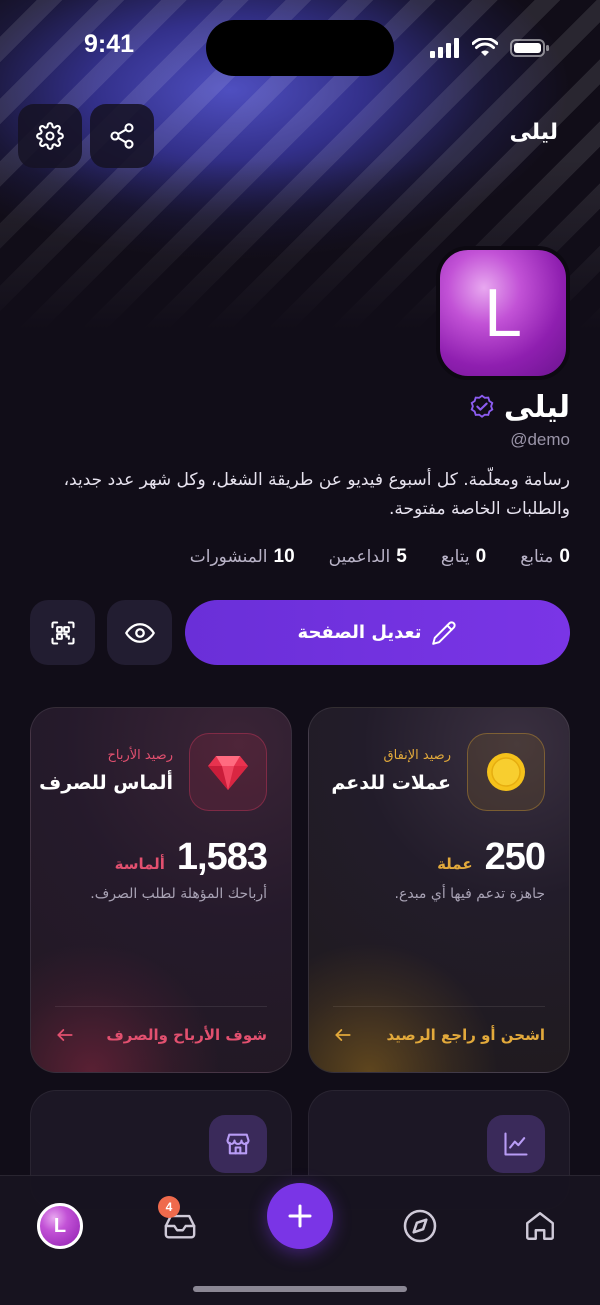  What do you see at coordinates (469, 894) in the screenshot?
I see `coins-description: جاهزة تدعم فيها أي مبدع.` at bounding box center [469, 894].